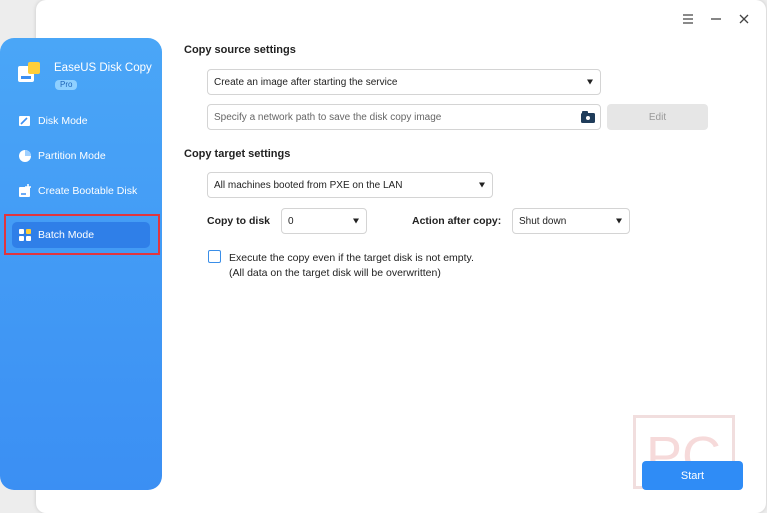  I want to click on copy-to-disk-select: 0, so click(324, 221).